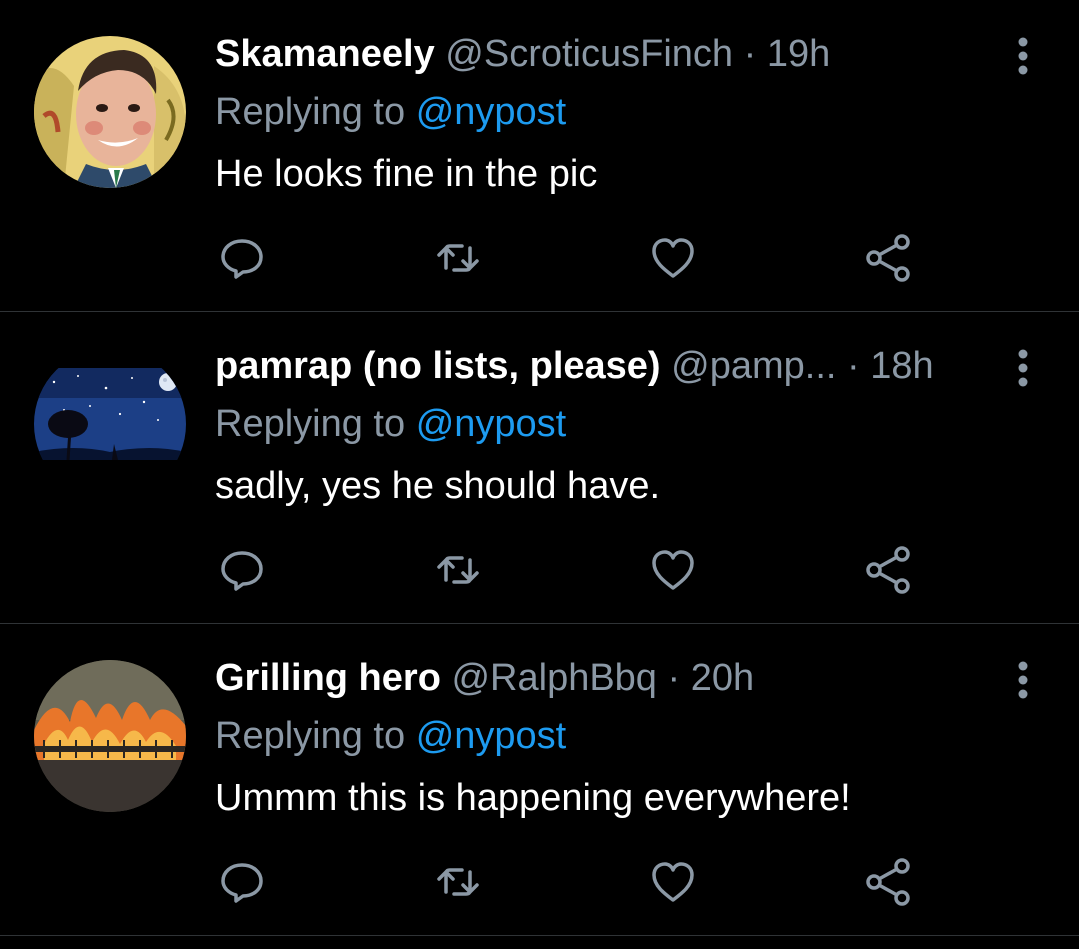  What do you see at coordinates (901, 366) in the screenshot?
I see `timestamp: 18h` at bounding box center [901, 366].